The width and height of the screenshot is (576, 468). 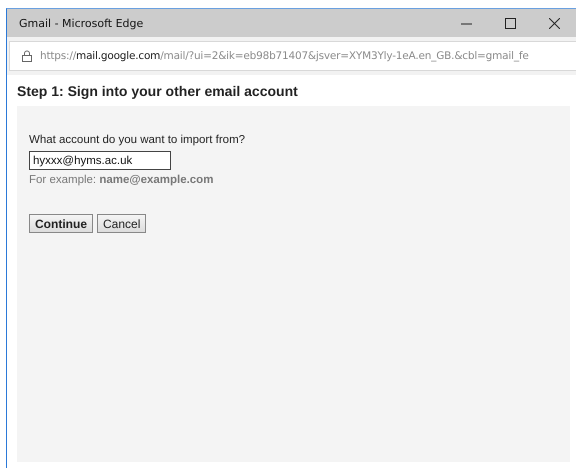 I want to click on field-label: What account do you want to import from?, so click(x=137, y=140).